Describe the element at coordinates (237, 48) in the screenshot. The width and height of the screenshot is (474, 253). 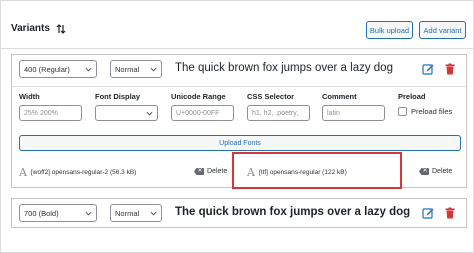
I see `header-divider` at that location.